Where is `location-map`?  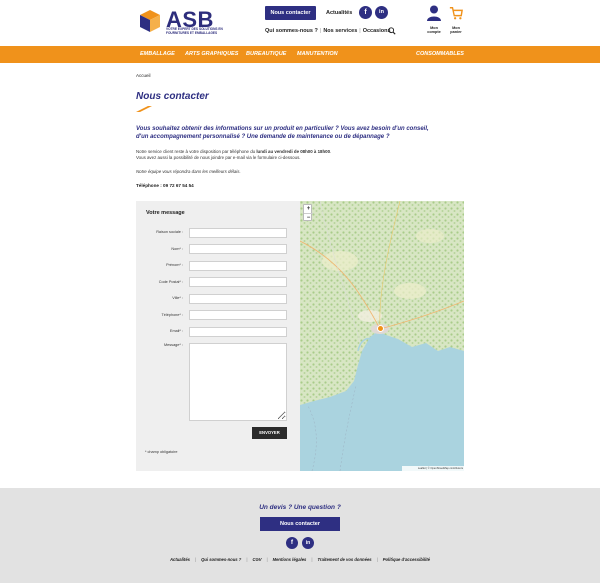 location-map is located at coordinates (382, 336).